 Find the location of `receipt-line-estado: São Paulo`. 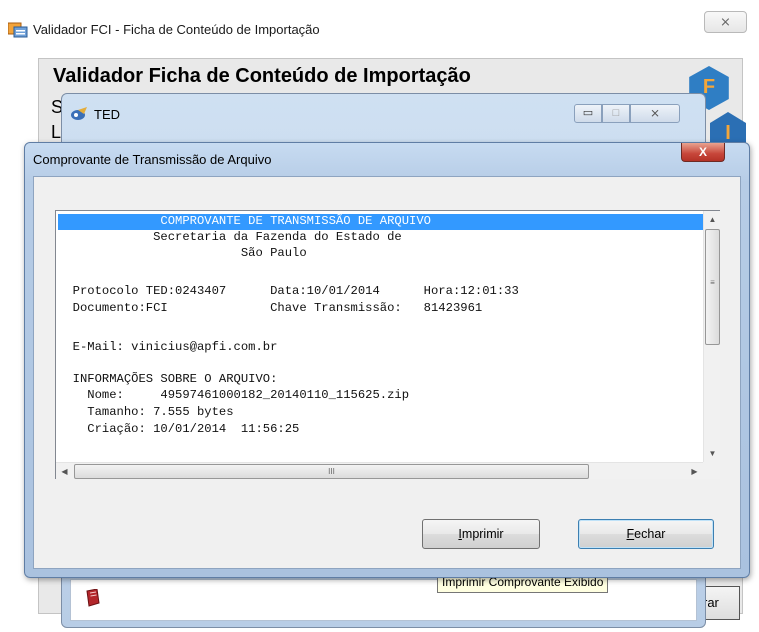

receipt-line-estado: São Paulo is located at coordinates (182, 253).